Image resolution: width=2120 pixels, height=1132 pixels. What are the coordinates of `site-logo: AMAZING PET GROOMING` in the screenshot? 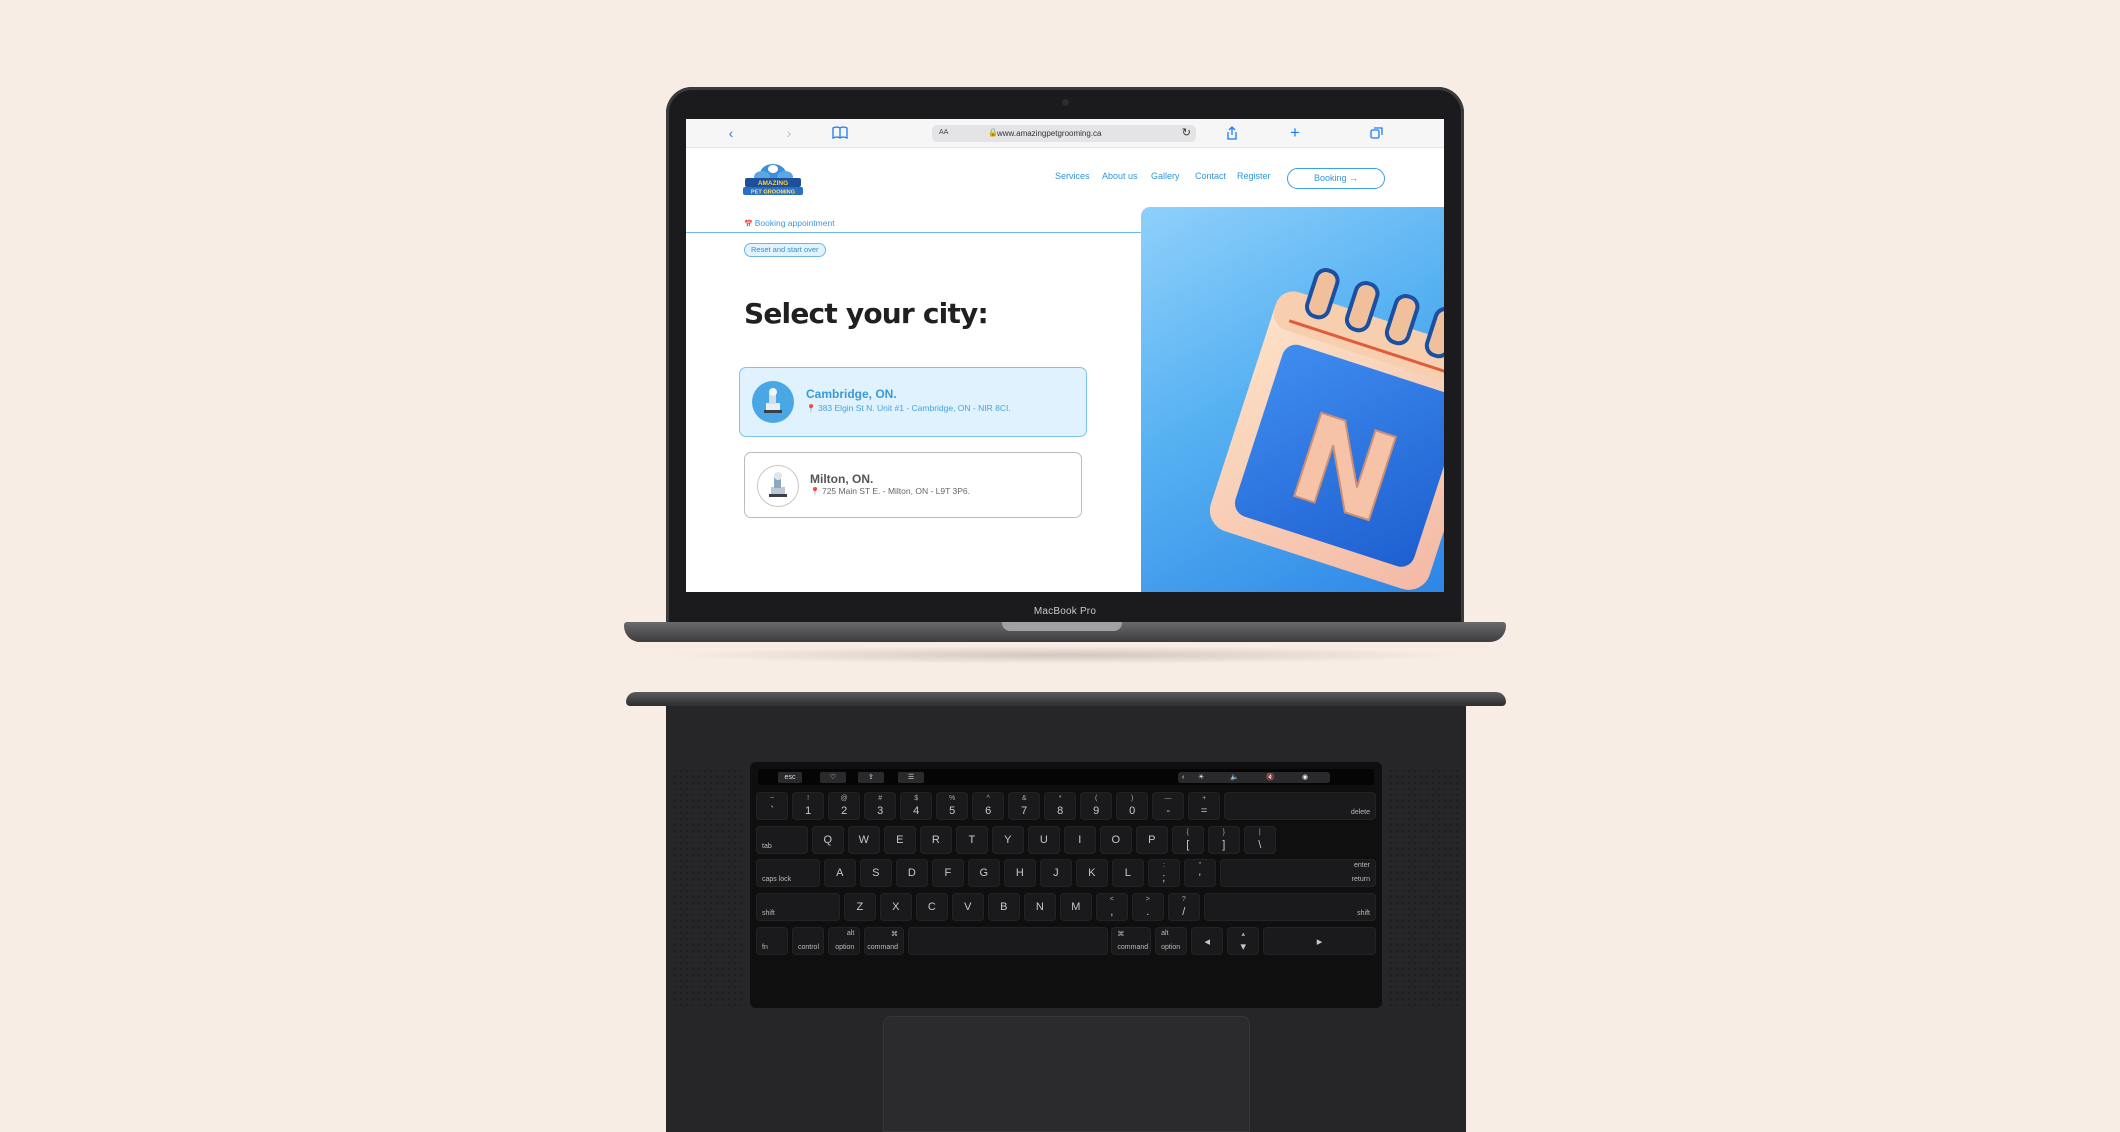 It's located at (773, 179).